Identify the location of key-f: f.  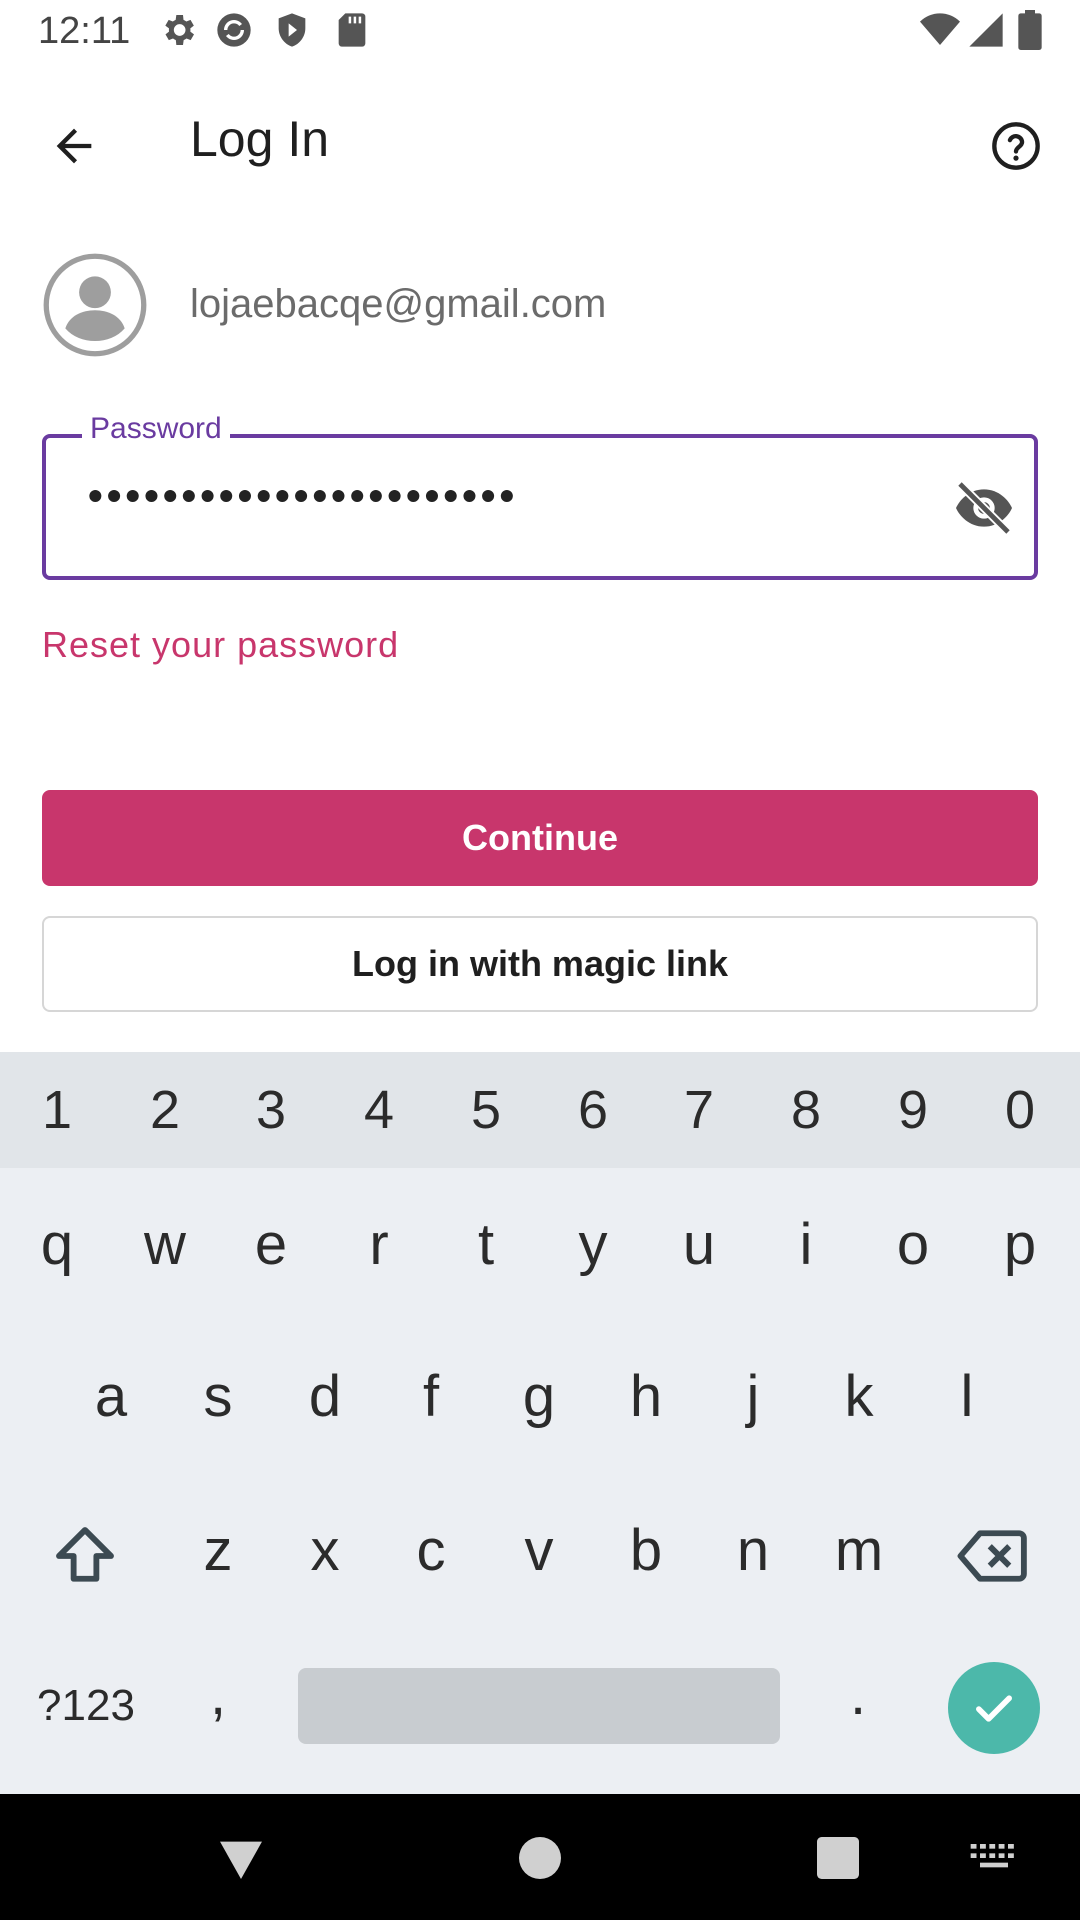
(431, 1396).